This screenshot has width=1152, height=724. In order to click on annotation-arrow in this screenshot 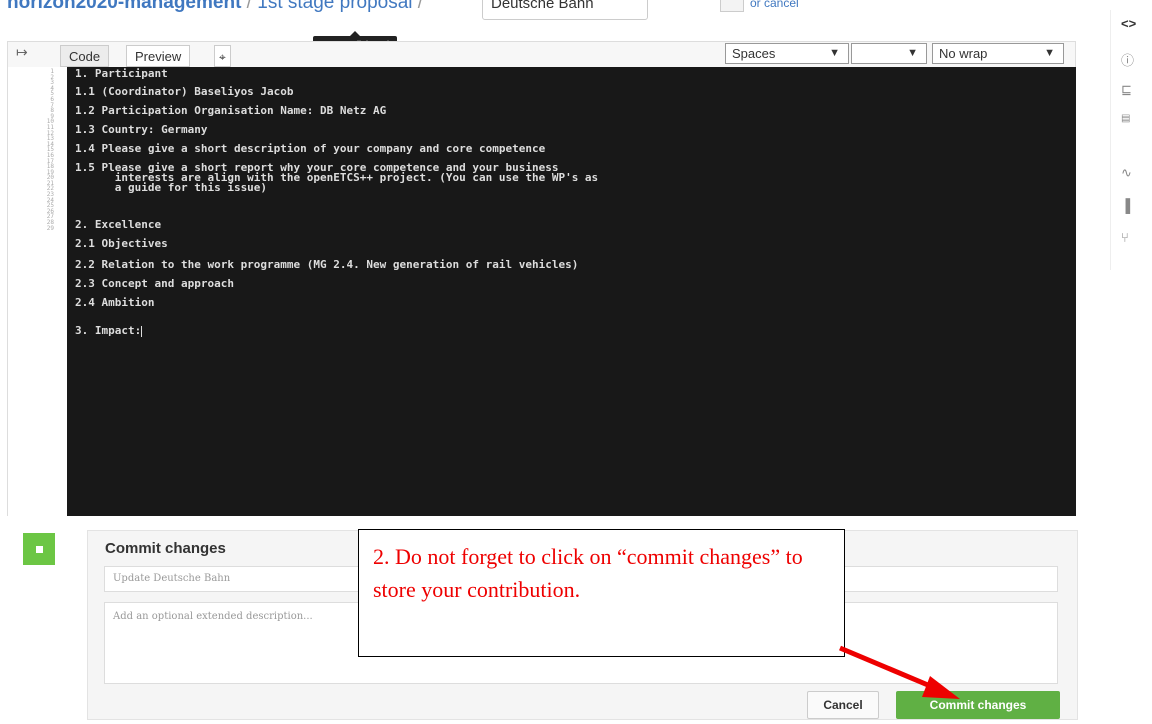, I will do `click(899, 672)`.